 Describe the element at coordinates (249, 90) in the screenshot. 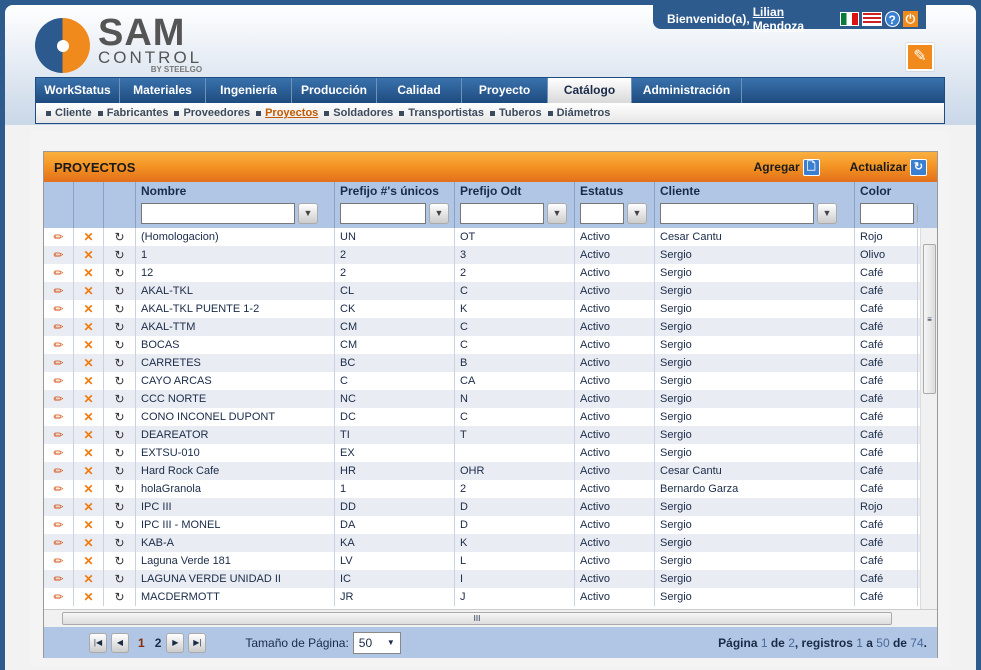

I see `tab-ingenieria: Ingeniería` at that location.